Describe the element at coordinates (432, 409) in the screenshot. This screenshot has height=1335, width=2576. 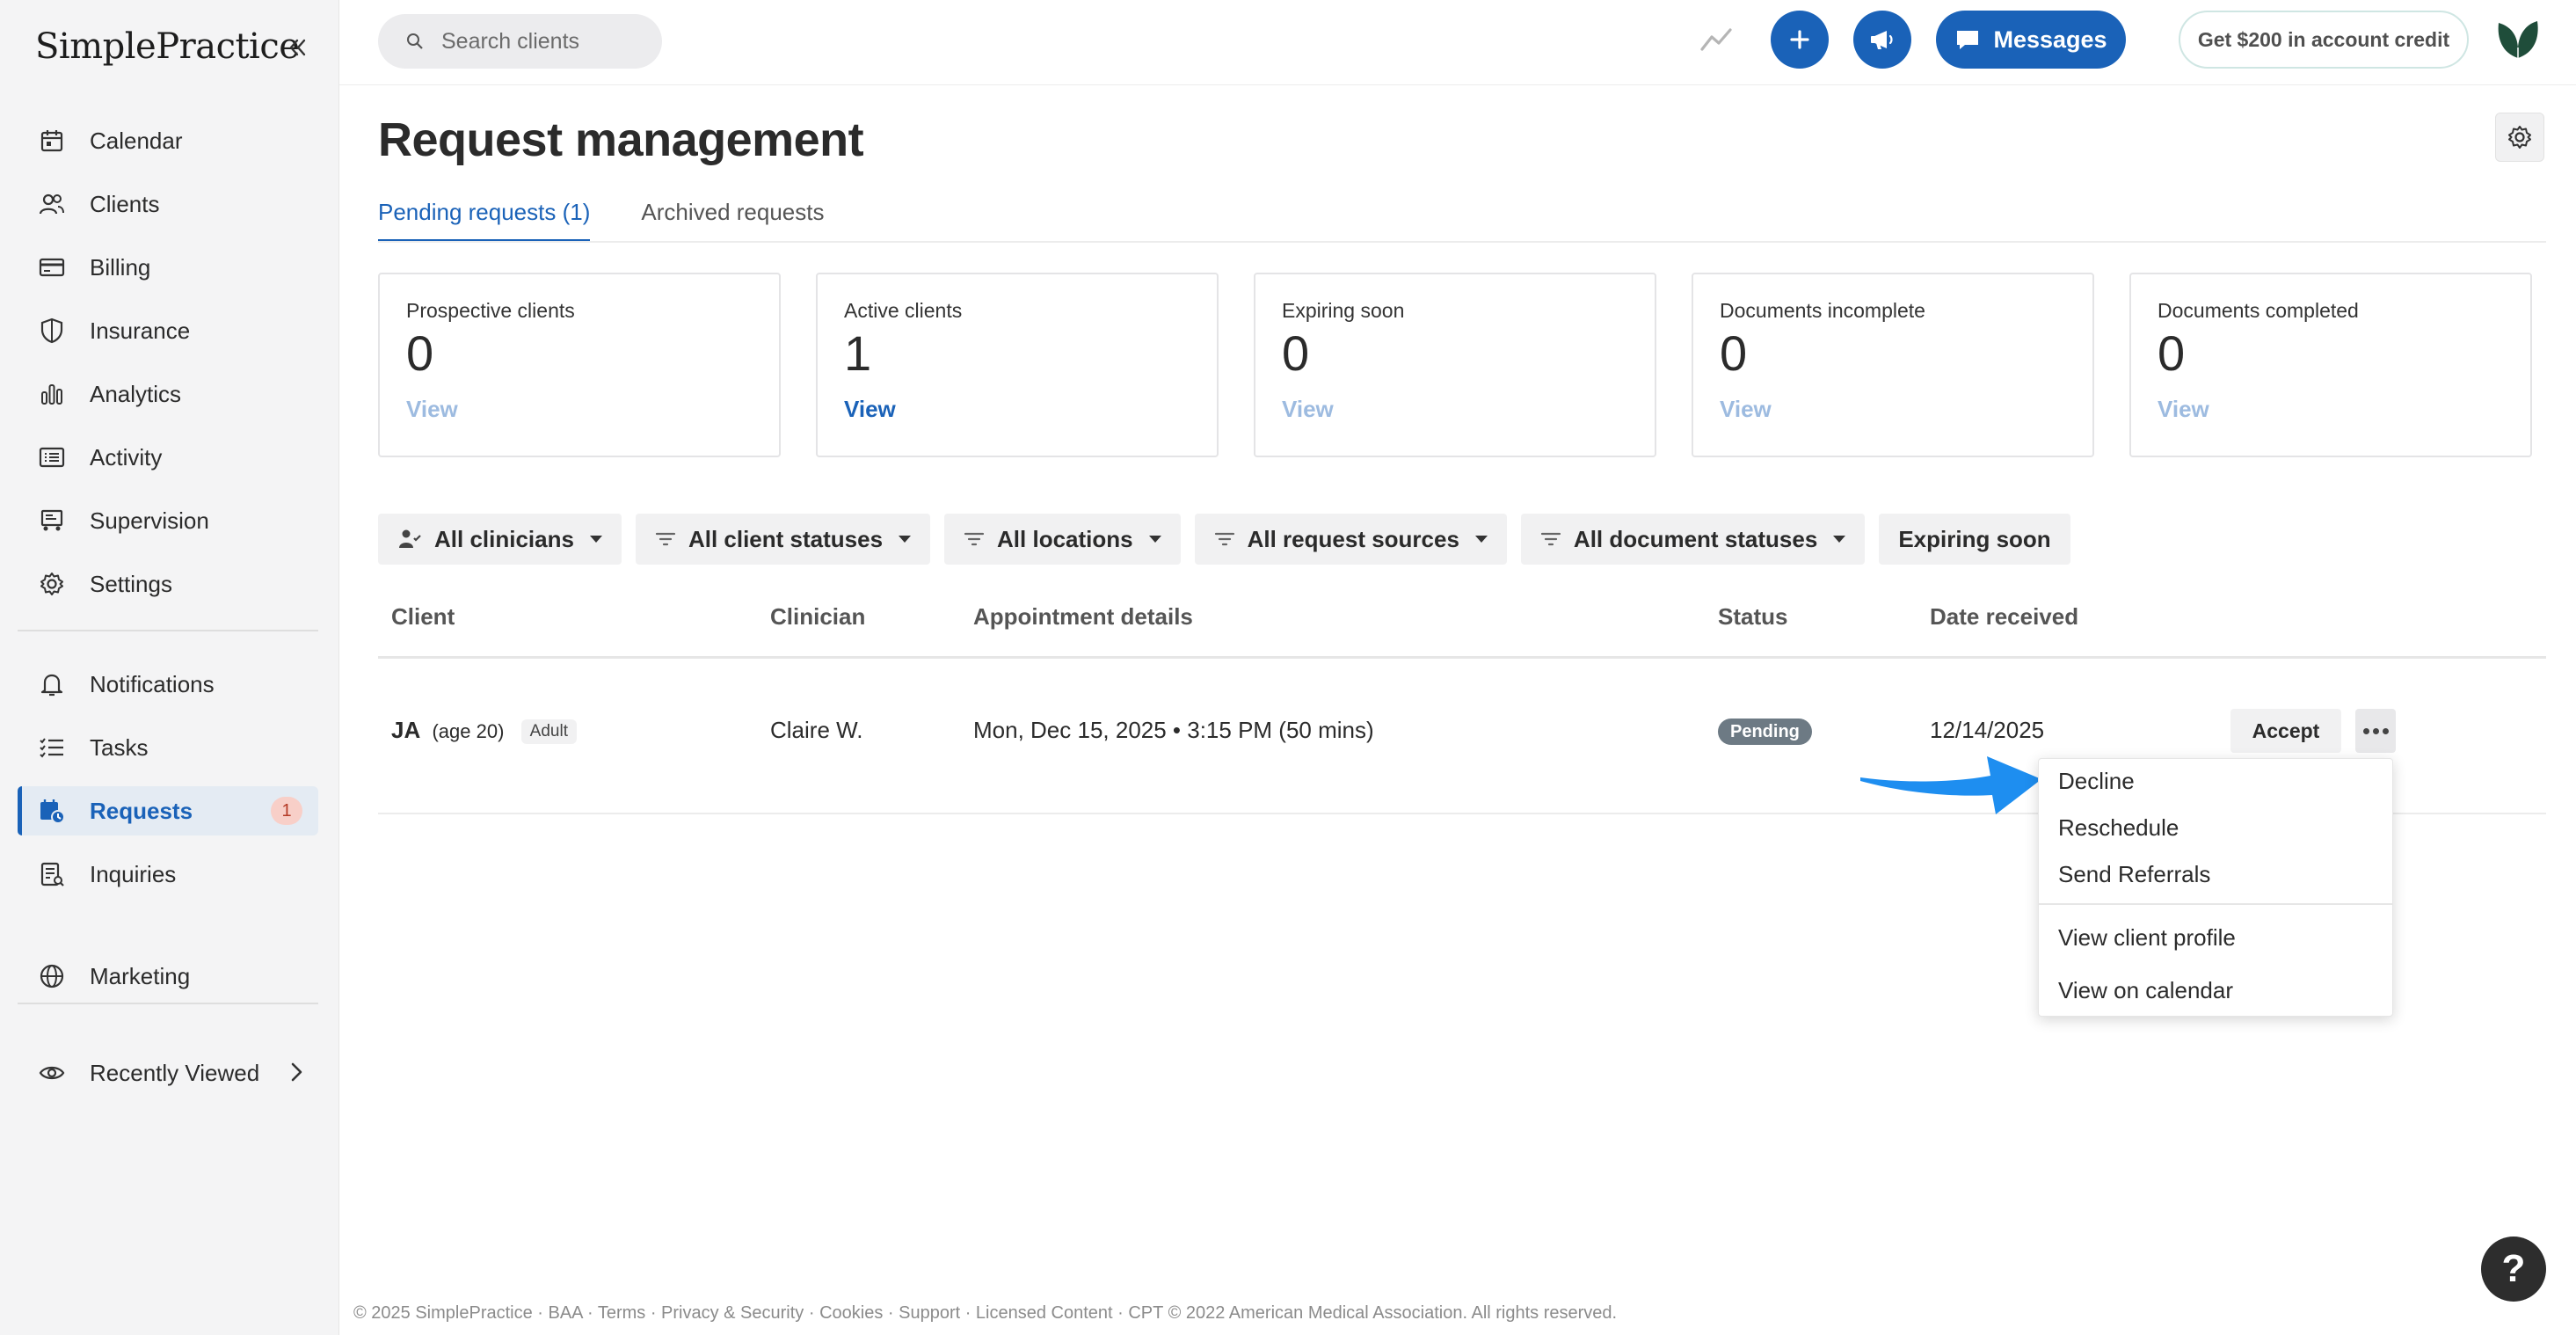
I see `view-prospective-clients-link: View` at that location.